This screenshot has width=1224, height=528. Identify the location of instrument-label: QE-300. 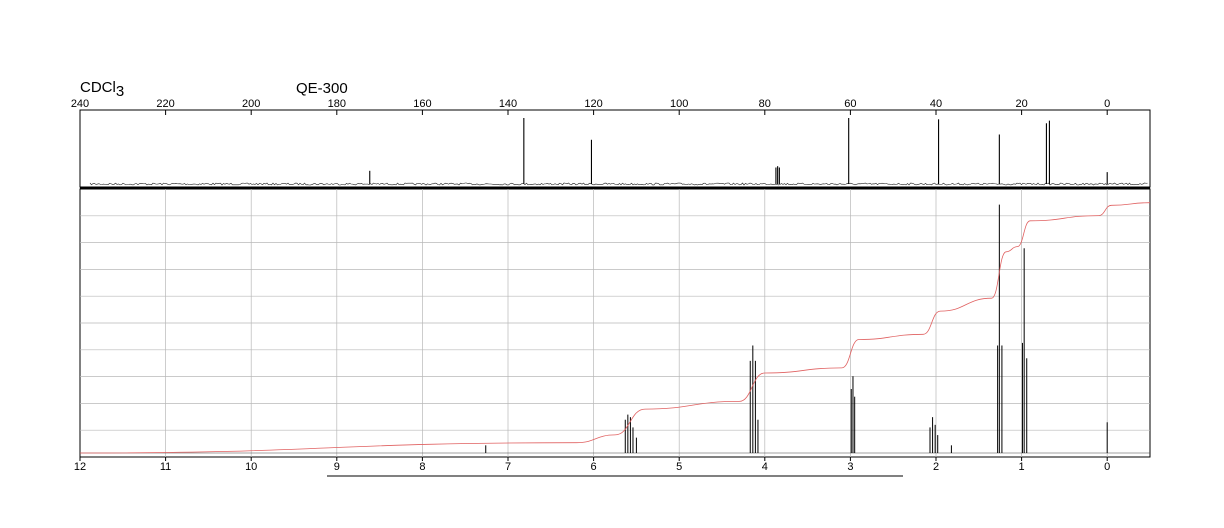
(322, 88).